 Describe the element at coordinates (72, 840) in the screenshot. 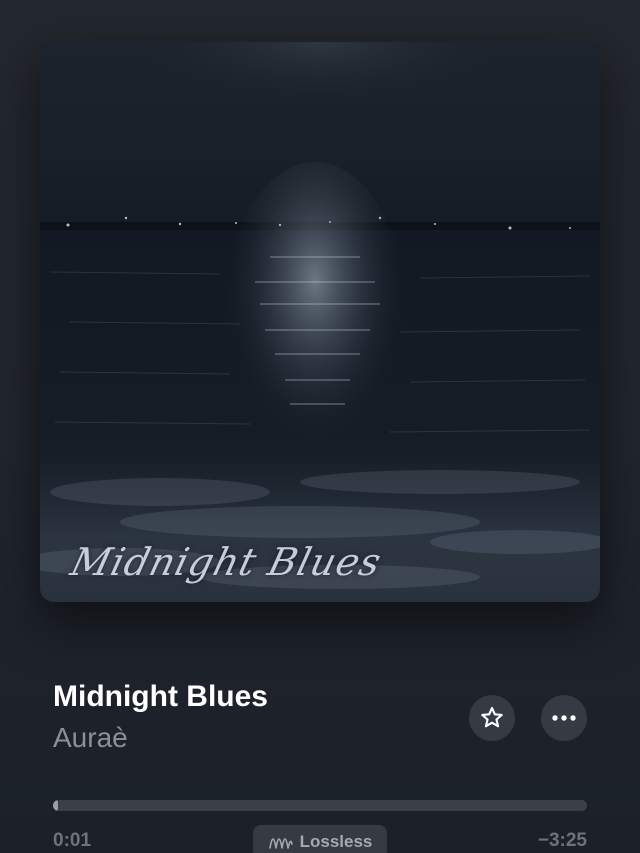

I see `elapsed-time: 0:01` at that location.